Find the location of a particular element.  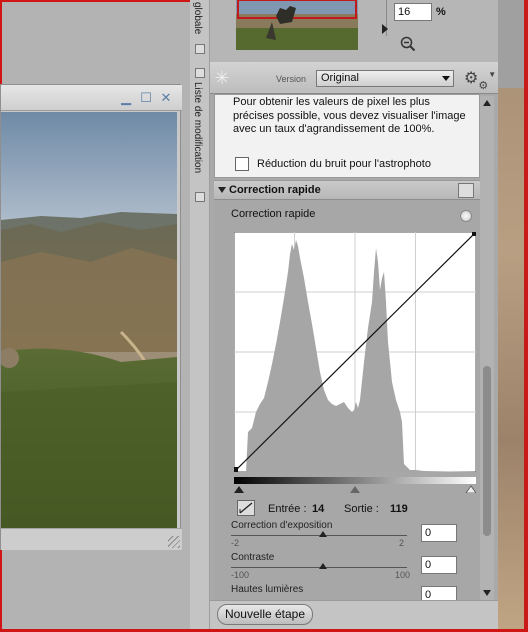

white-point-slider is located at coordinates (471, 489).